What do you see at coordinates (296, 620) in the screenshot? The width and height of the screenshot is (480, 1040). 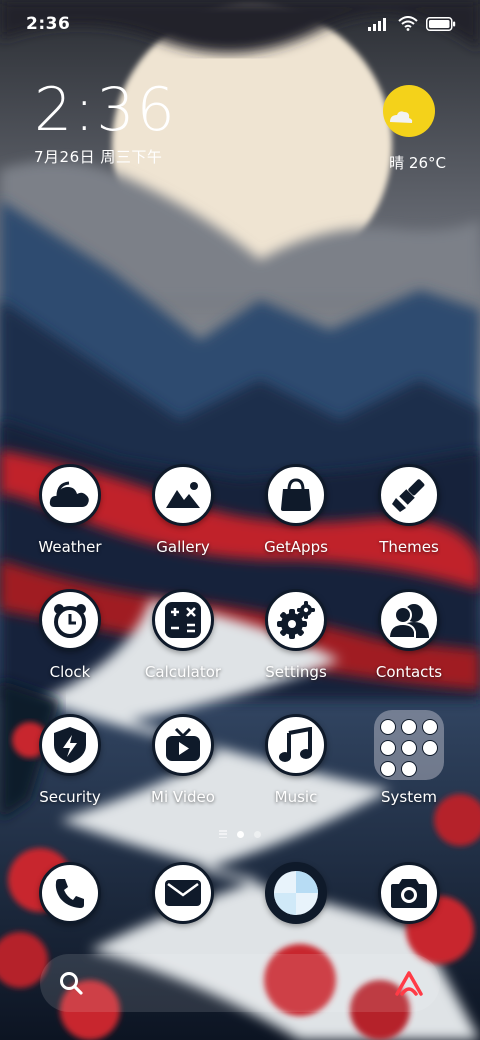 I see `settings-icon` at bounding box center [296, 620].